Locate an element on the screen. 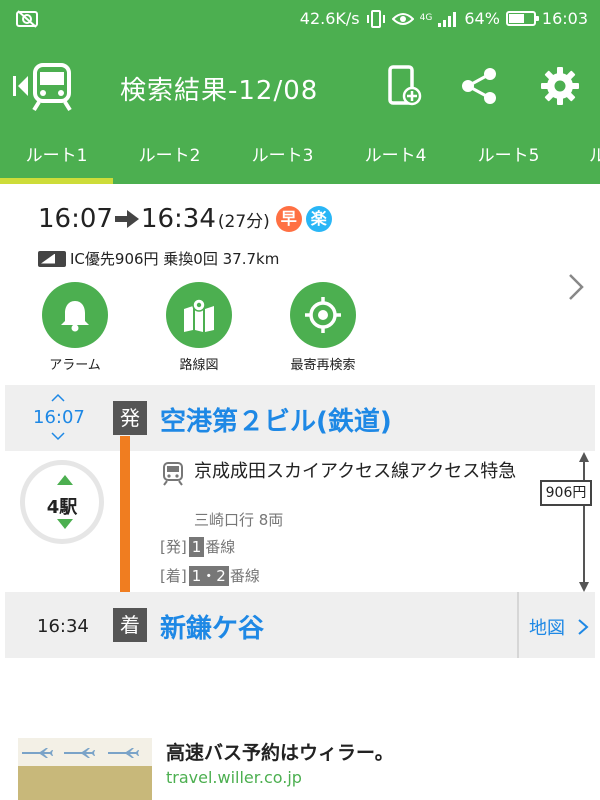  bell-icon is located at coordinates (75, 315).